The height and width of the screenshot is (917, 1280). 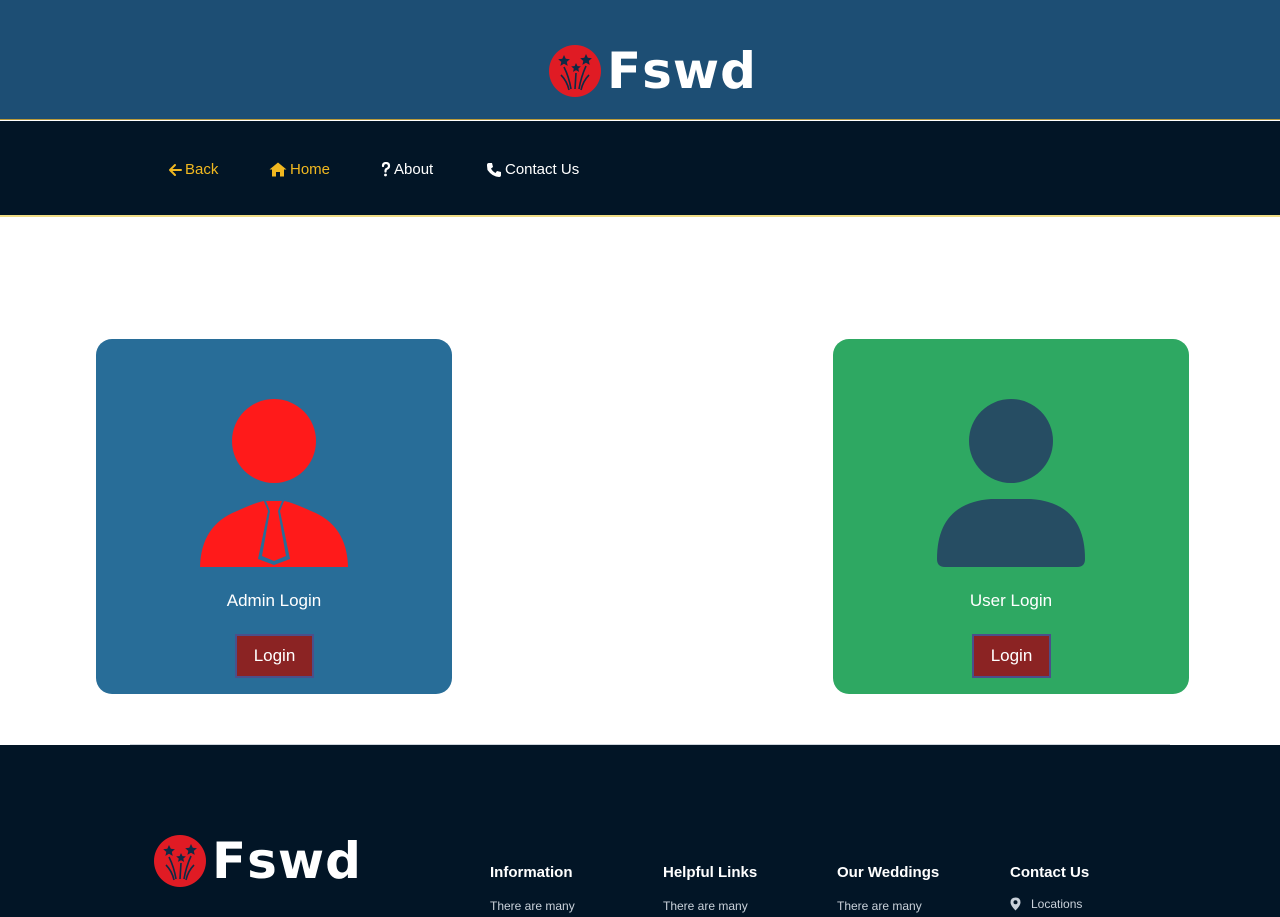 I want to click on question-icon, so click(x=386, y=169).